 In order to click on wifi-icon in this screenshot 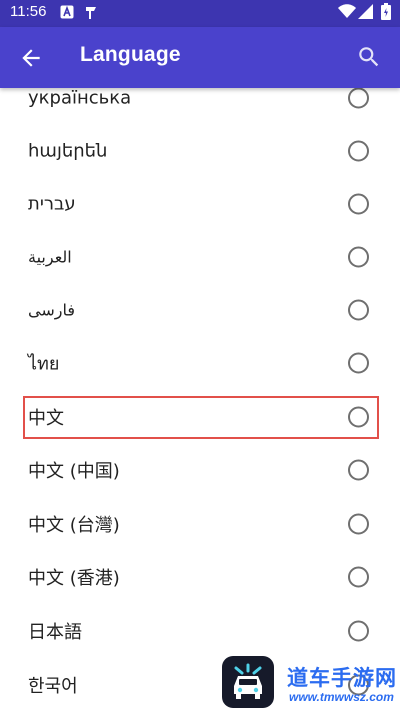, I will do `click(347, 11)`.